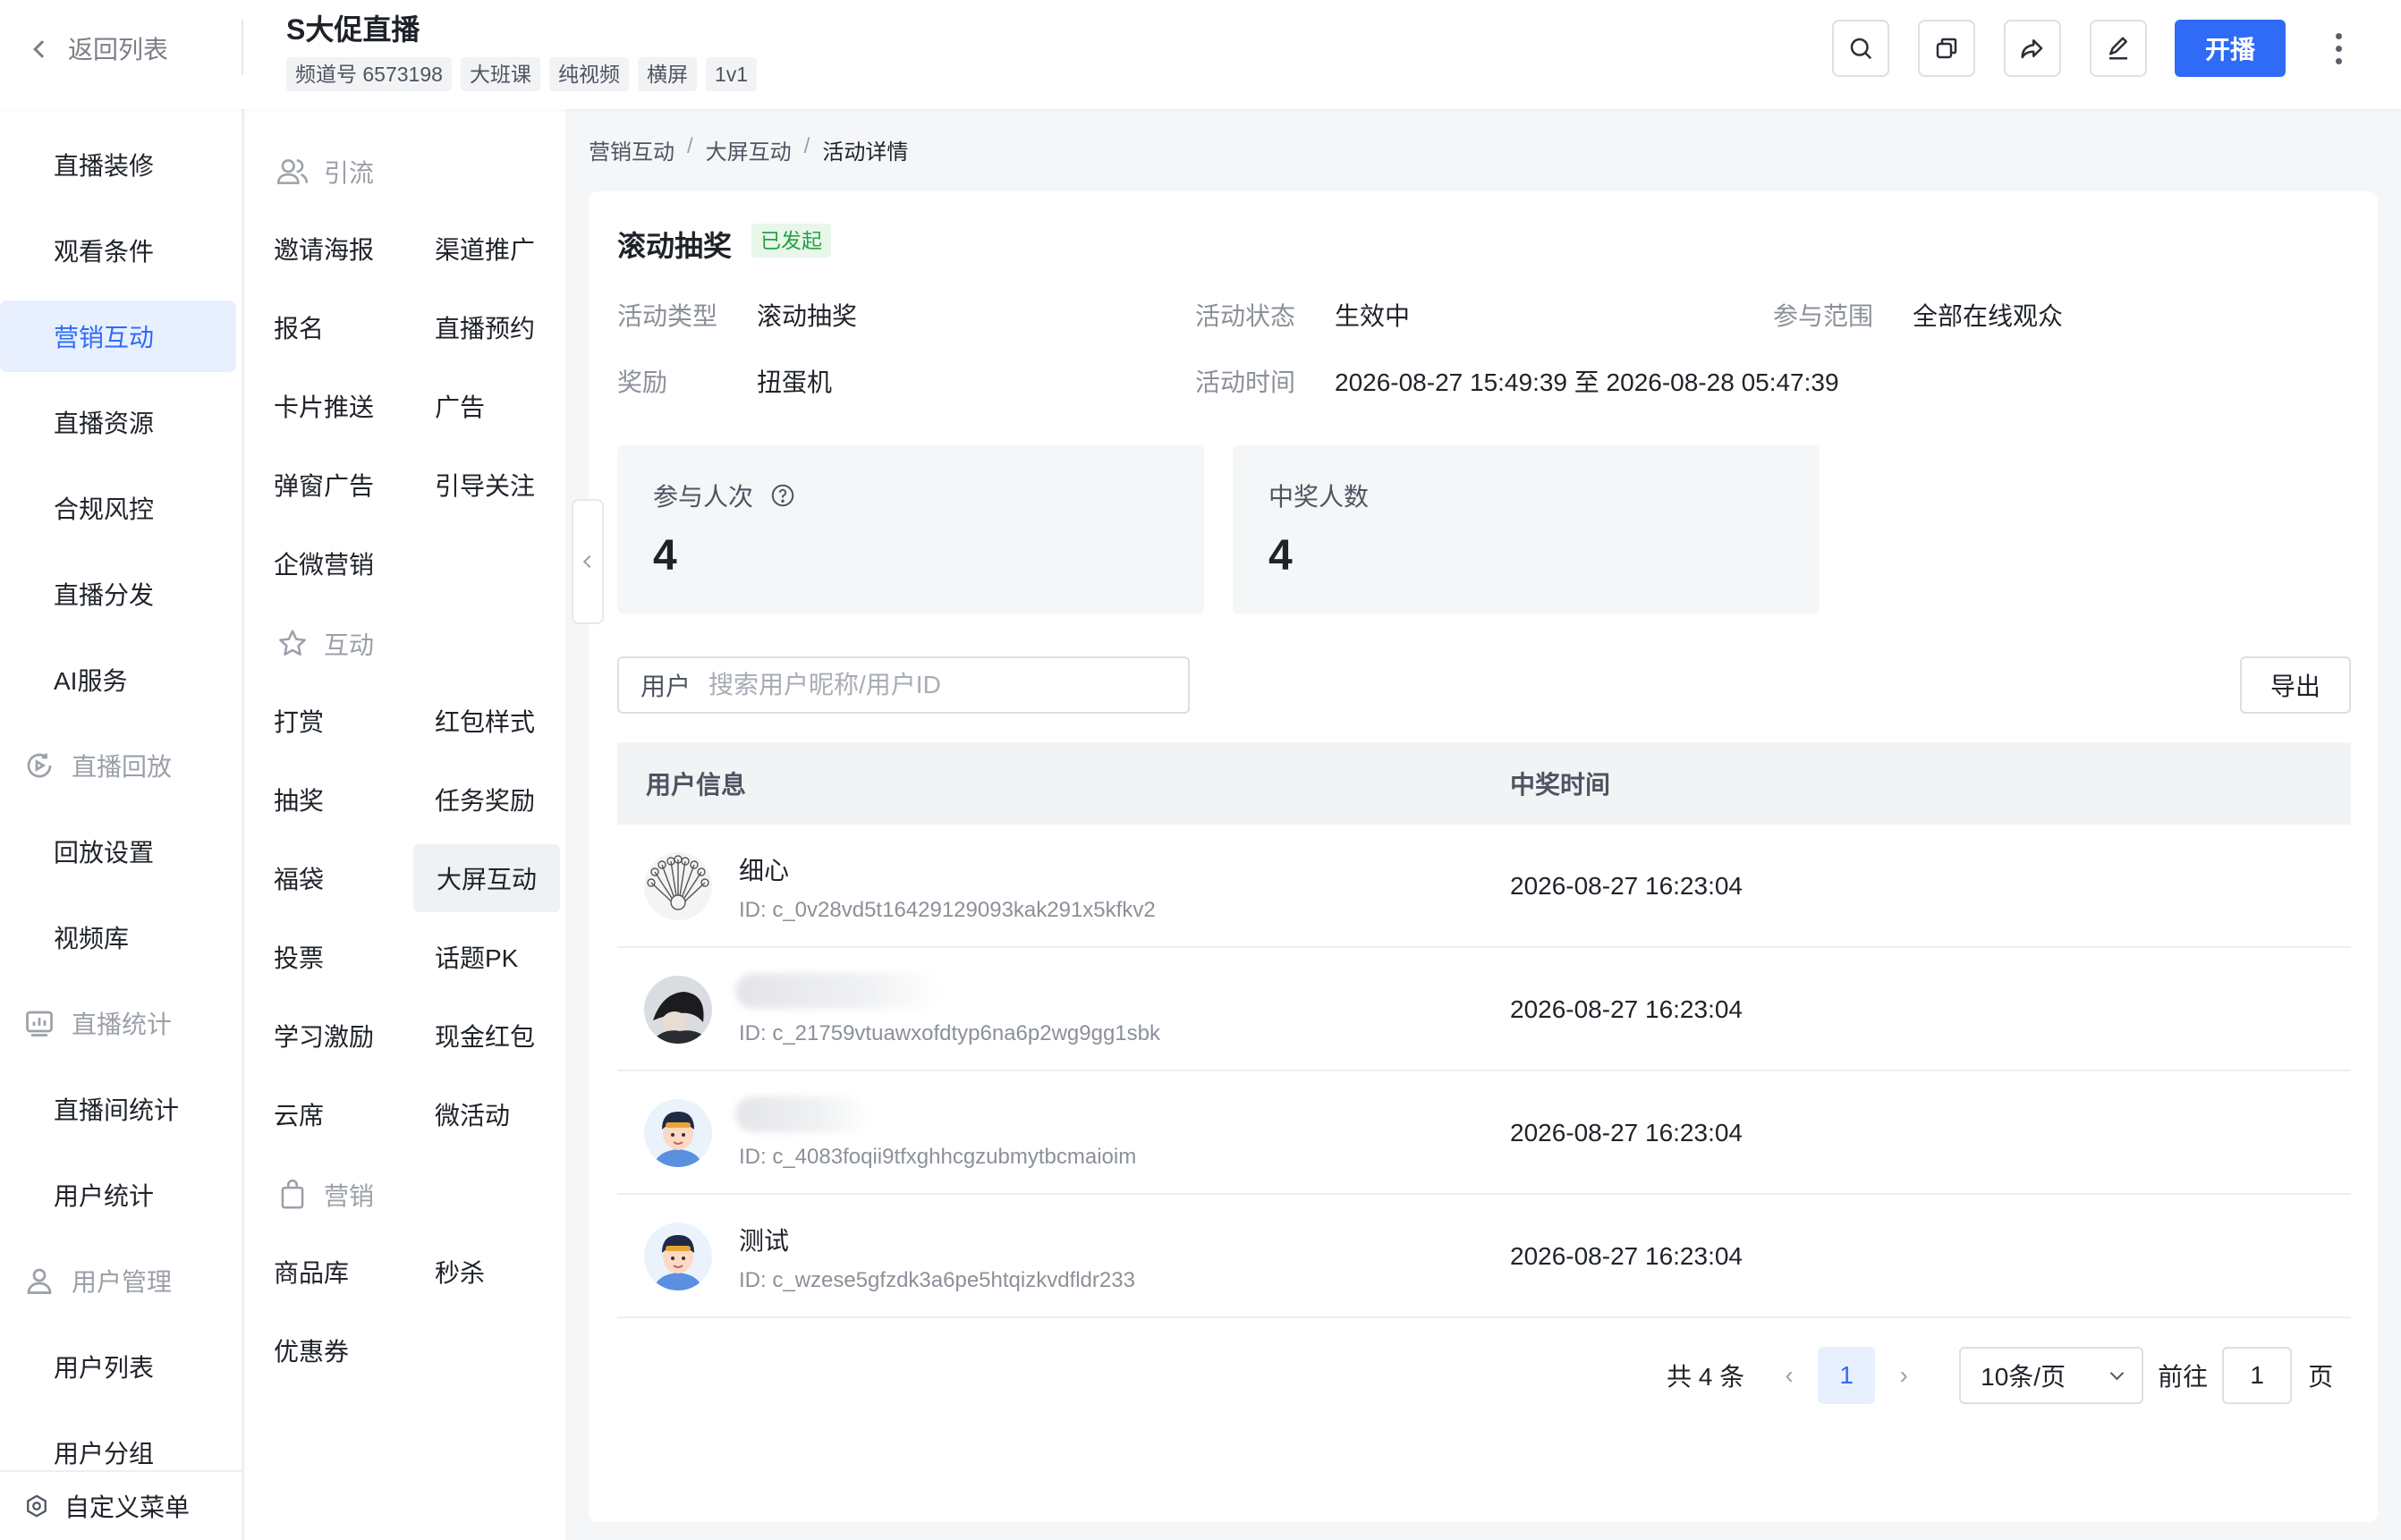 Image resolution: width=2401 pixels, height=1540 pixels. I want to click on blurred-nickname, so click(802, 1114).